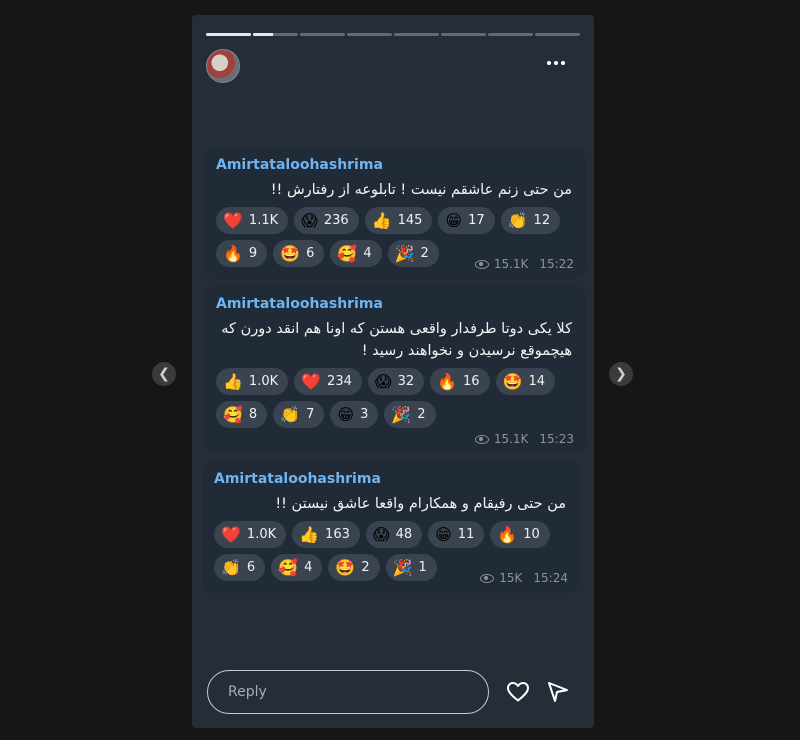 Image resolution: width=800 pixels, height=740 pixels. Describe the element at coordinates (525, 381) in the screenshot. I see `reaction-chip: 🤩 14` at that location.